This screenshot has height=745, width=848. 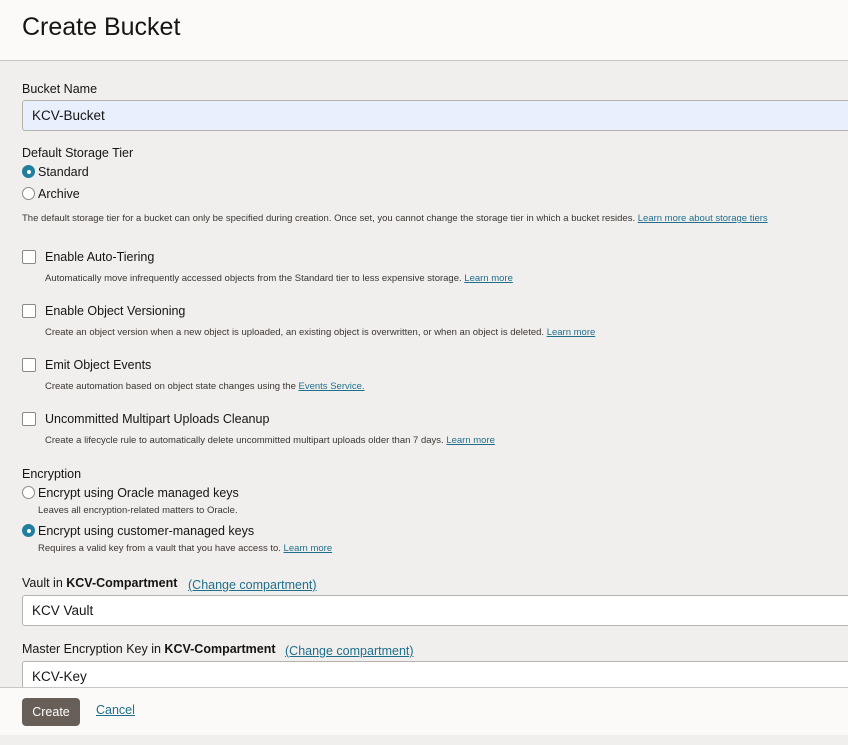 What do you see at coordinates (435, 115) in the screenshot?
I see `bucket-name-input: KCV-Bucket` at bounding box center [435, 115].